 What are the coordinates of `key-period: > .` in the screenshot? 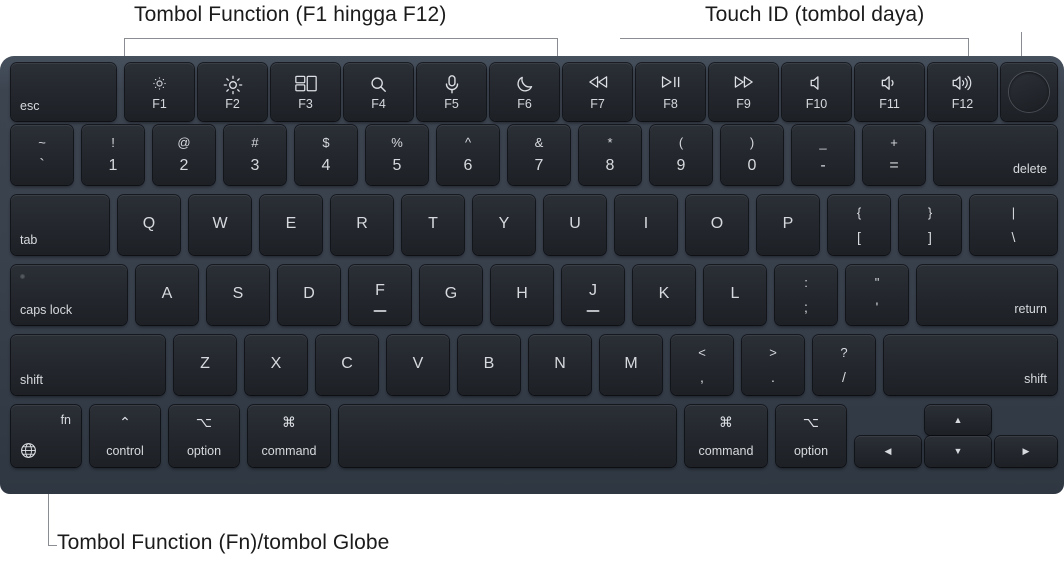 It's located at (773, 365).